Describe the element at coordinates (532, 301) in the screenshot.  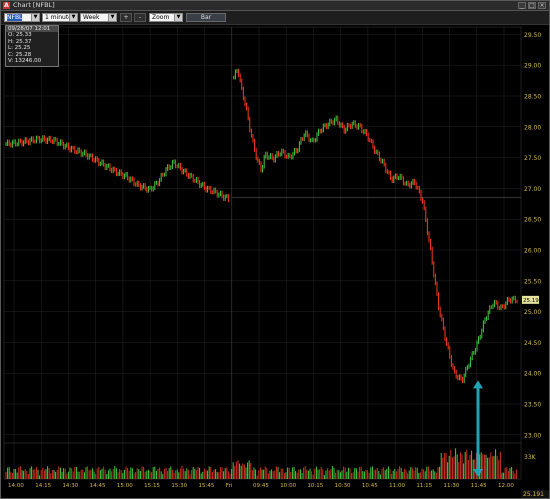
I see `last-price-label: 25.191` at that location.